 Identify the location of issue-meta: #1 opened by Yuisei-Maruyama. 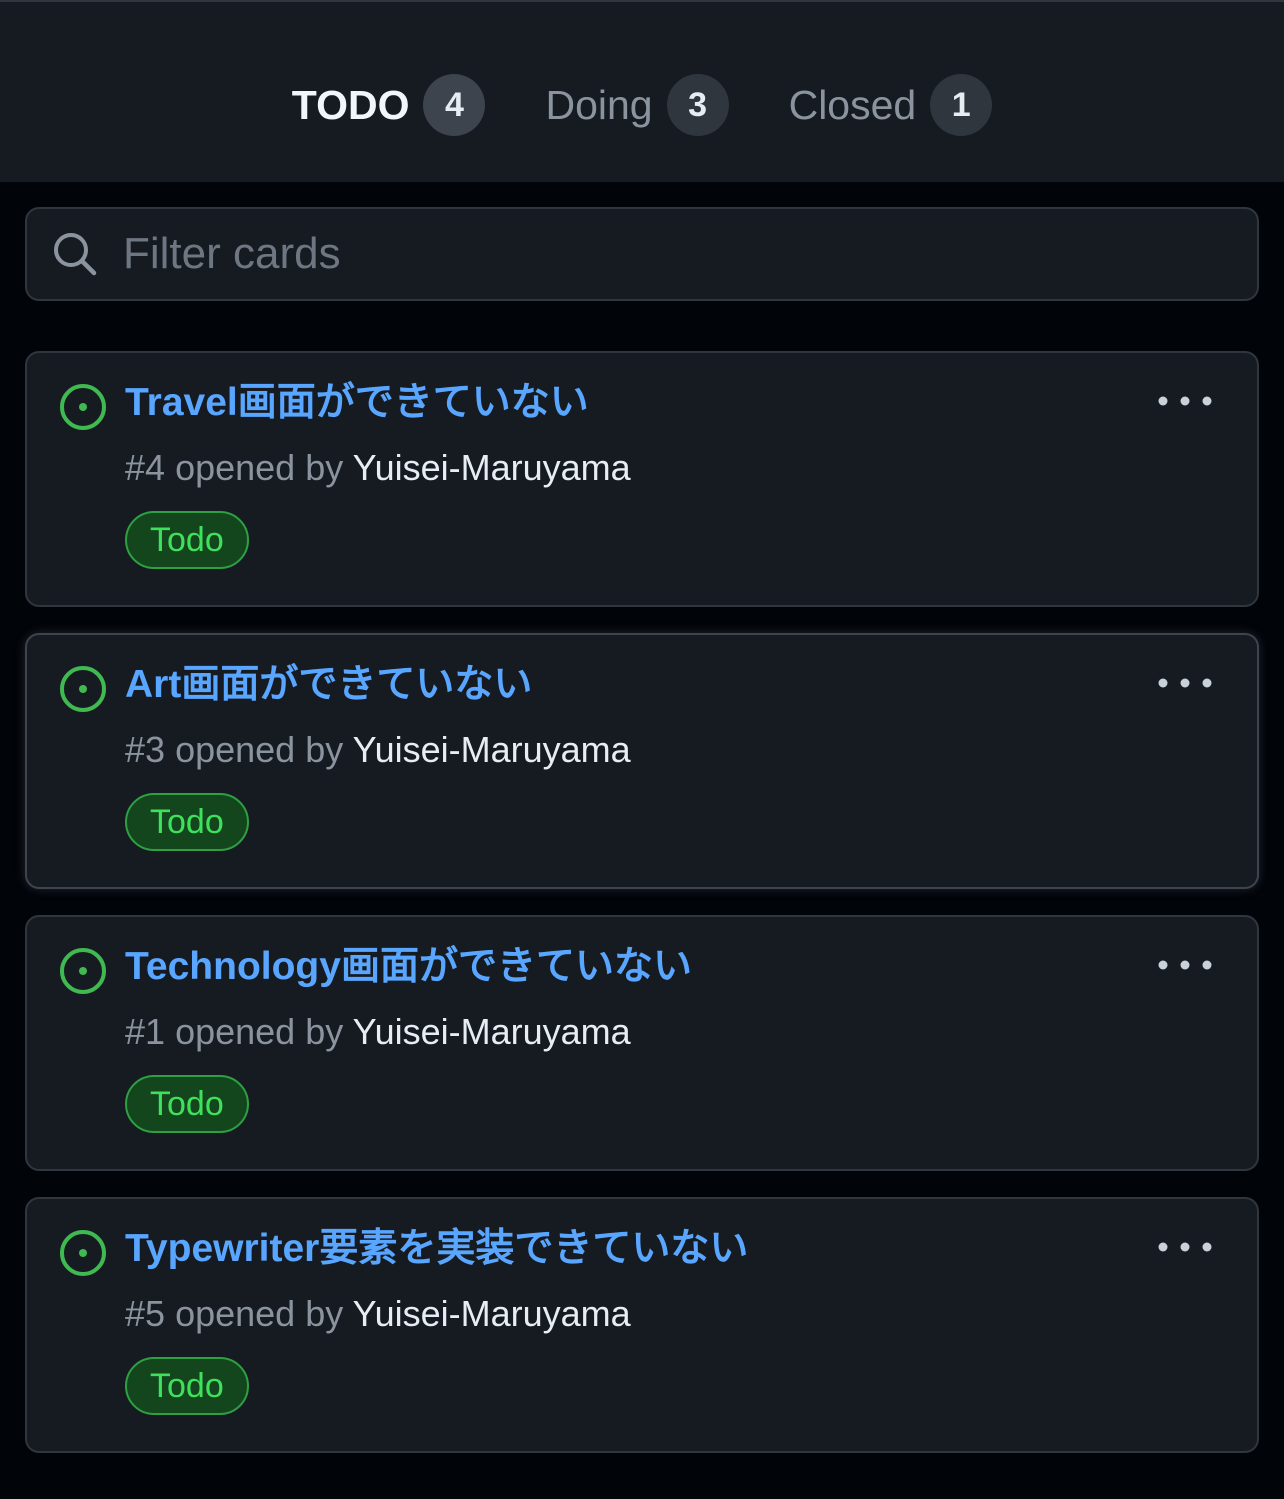
(378, 1032).